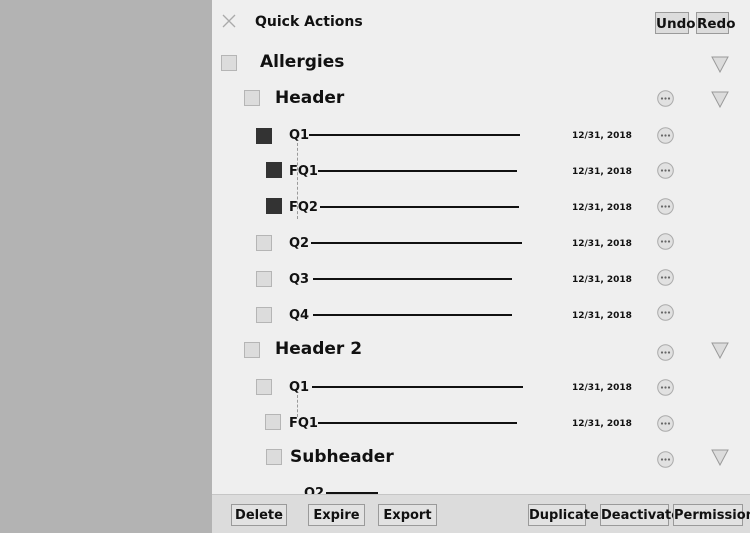  What do you see at coordinates (303, 207) in the screenshot?
I see `question-label: FQ2` at bounding box center [303, 207].